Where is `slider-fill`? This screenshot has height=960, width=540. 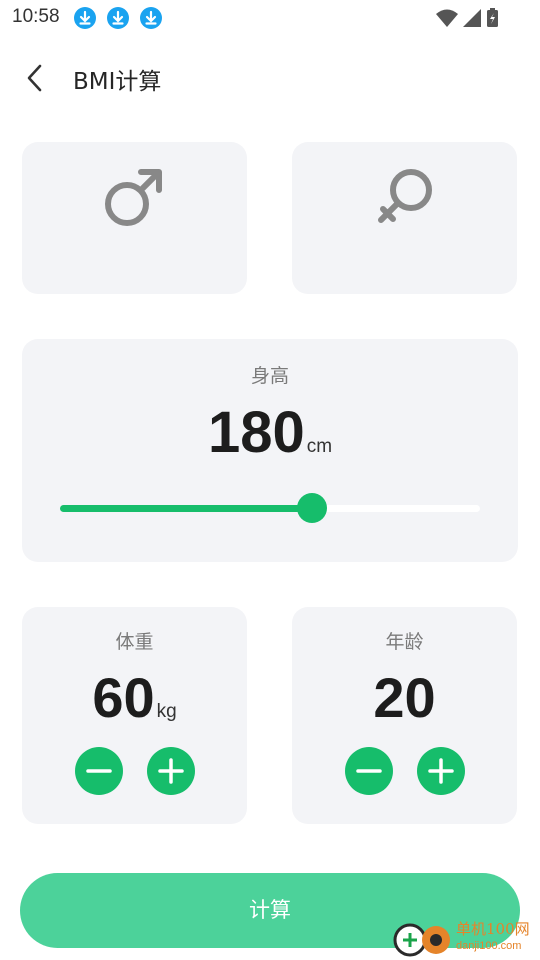
slider-fill is located at coordinates (186, 508).